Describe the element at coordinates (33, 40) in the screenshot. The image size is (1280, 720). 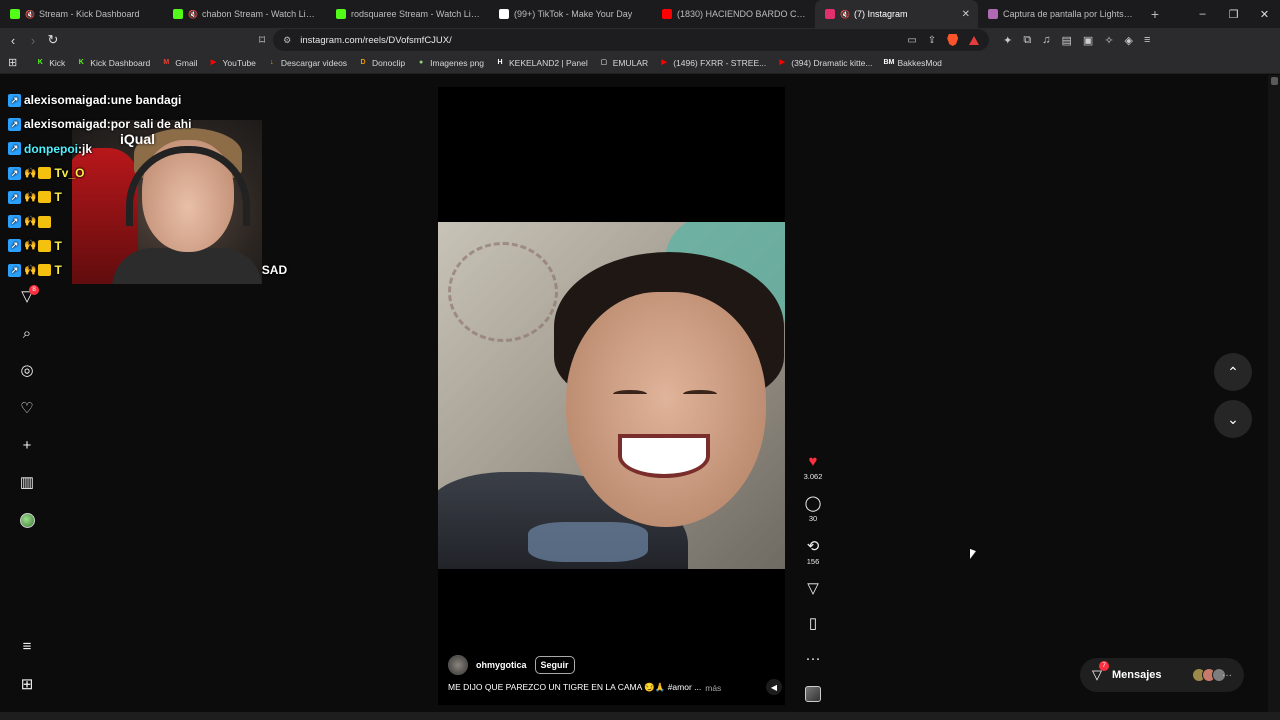
I see `forward-icon: ›` at that location.